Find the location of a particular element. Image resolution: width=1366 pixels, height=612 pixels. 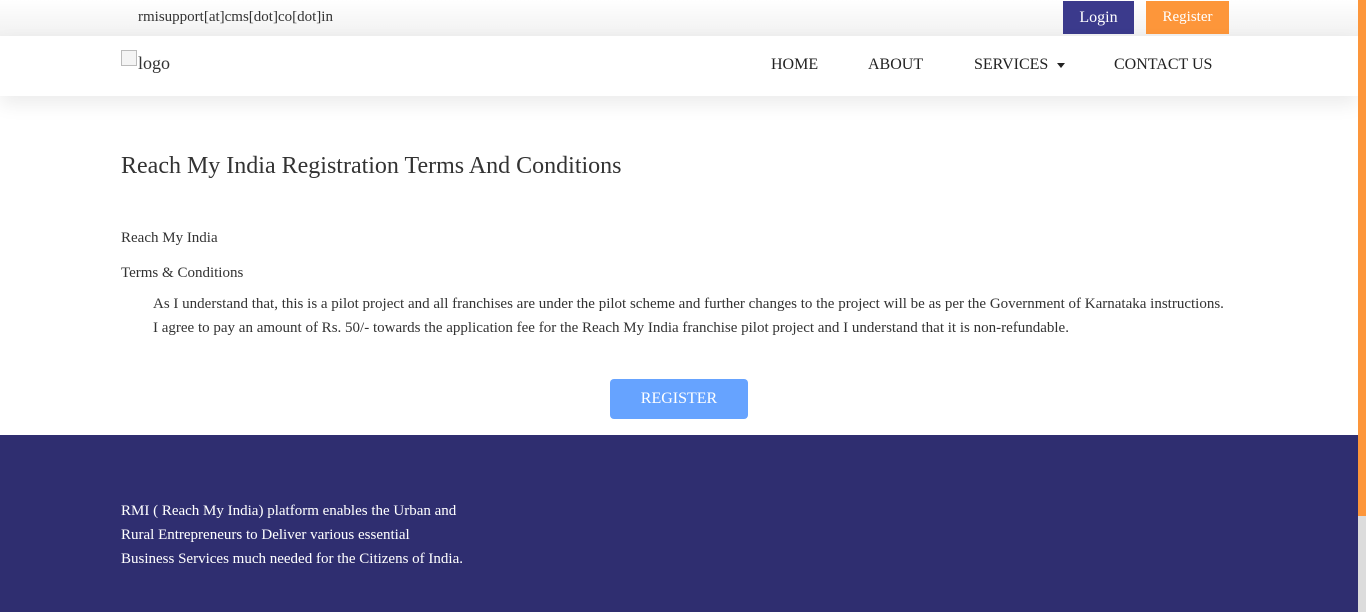

nav-contact-label: CONTACT US is located at coordinates (1163, 64).